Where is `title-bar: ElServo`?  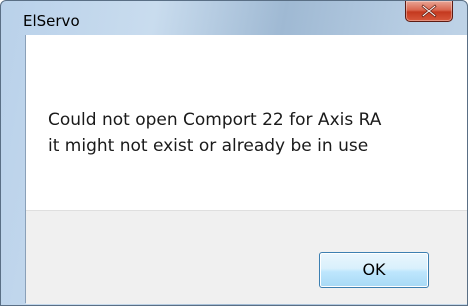
title-bar: ElServo is located at coordinates (234, 18).